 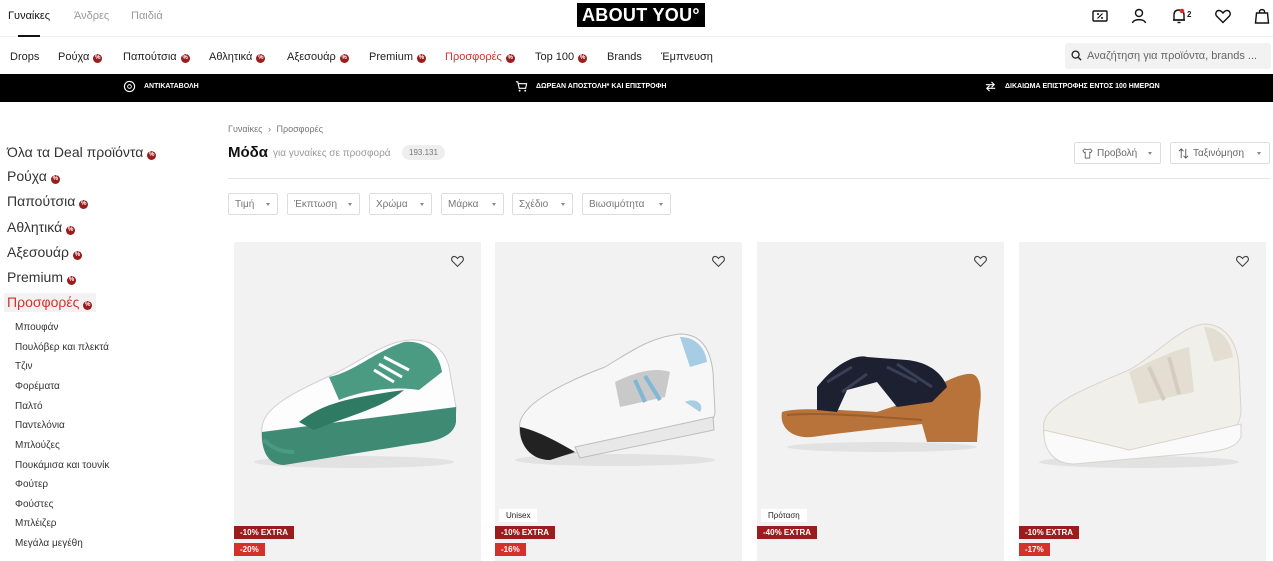 I want to click on filter-pattern: Σχέδιο, so click(x=542, y=204).